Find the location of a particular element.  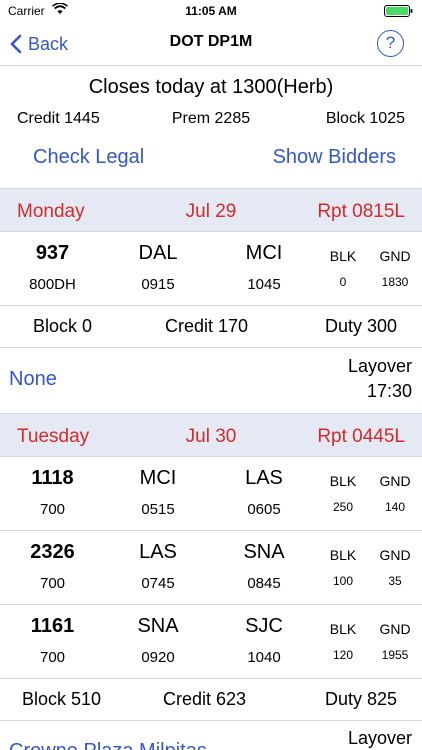

day-totals: Block 510 Credit 623 Duty 825 is located at coordinates (211, 700).